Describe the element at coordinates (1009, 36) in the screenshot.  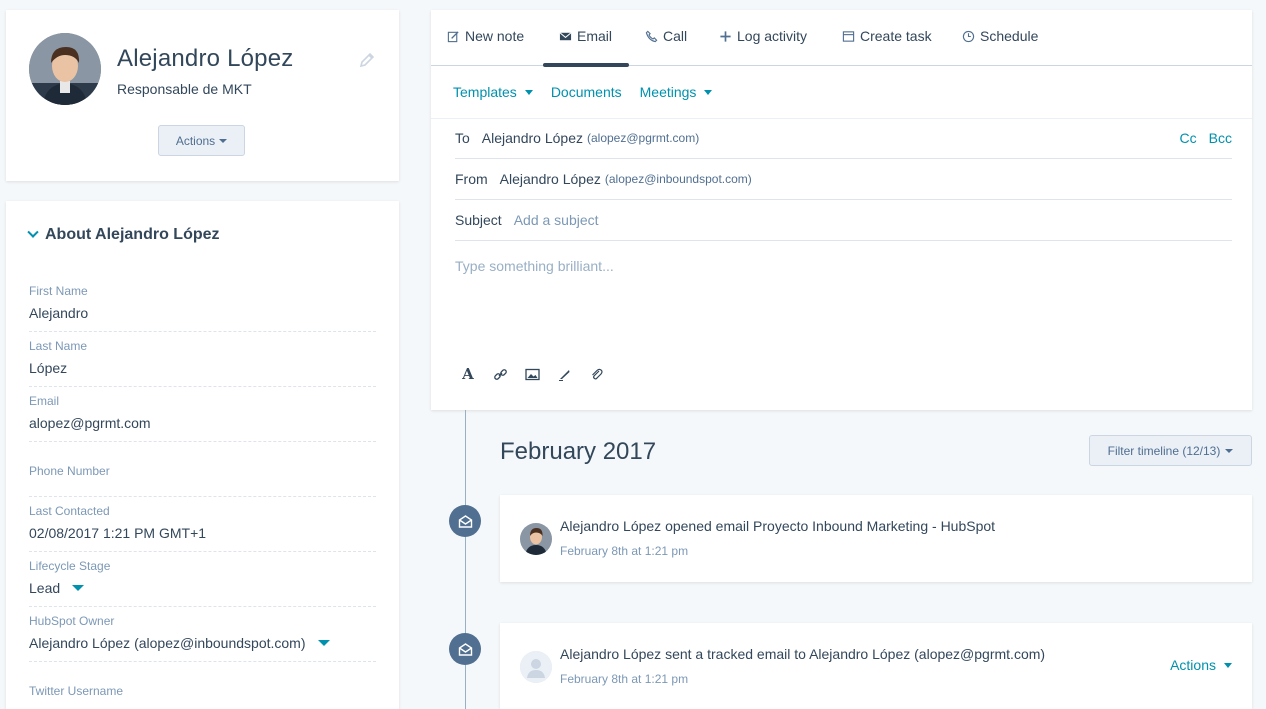
I see `tab-label: Schedule` at that location.